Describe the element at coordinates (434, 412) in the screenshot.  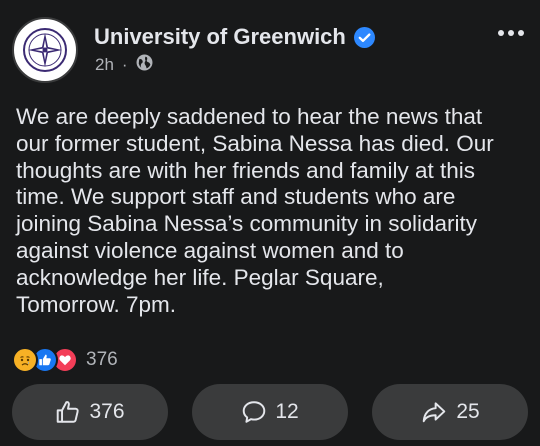
I see `share-arrow-icon` at that location.